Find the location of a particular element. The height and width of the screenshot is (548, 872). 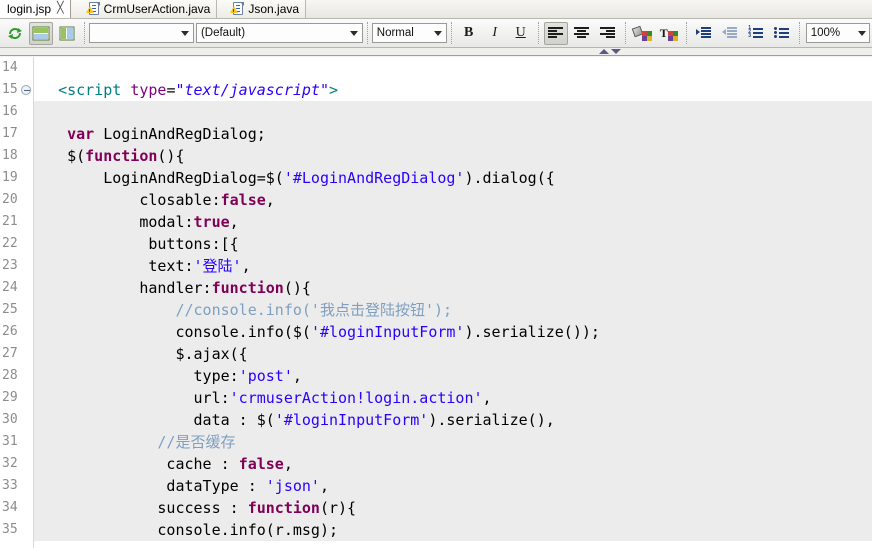

code-line: type:'post', is located at coordinates (453, 376).